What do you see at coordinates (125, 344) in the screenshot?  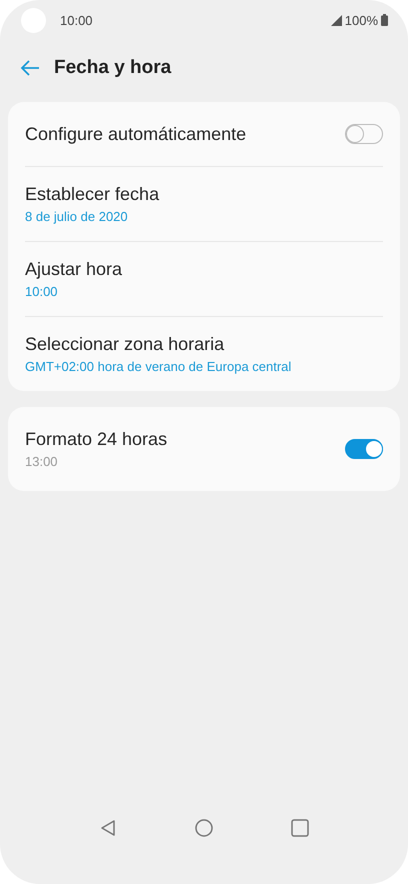 I see `setting-title: Seleccionar zona horaria` at bounding box center [125, 344].